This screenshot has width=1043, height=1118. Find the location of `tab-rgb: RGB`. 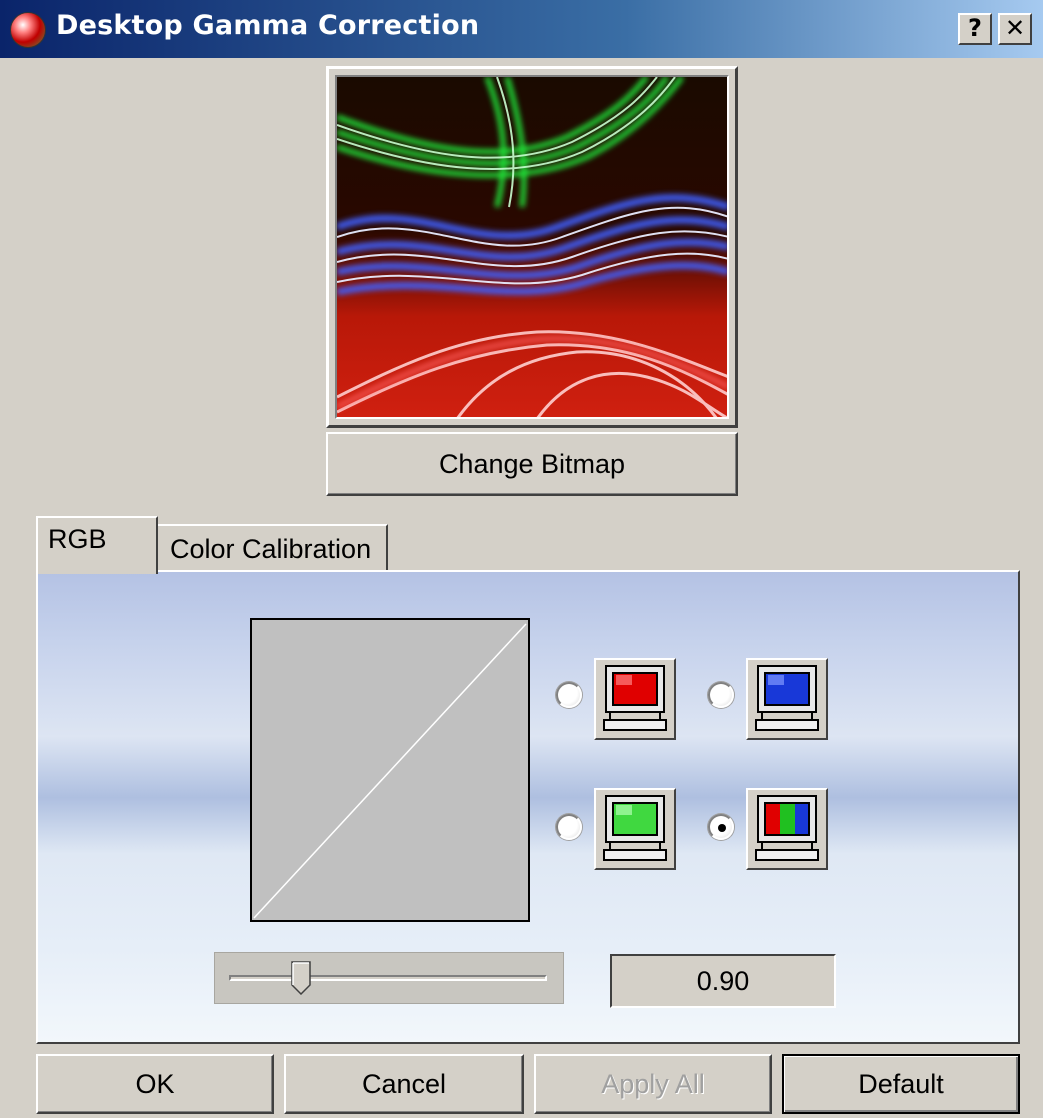

tab-rgb: RGB is located at coordinates (97, 545).